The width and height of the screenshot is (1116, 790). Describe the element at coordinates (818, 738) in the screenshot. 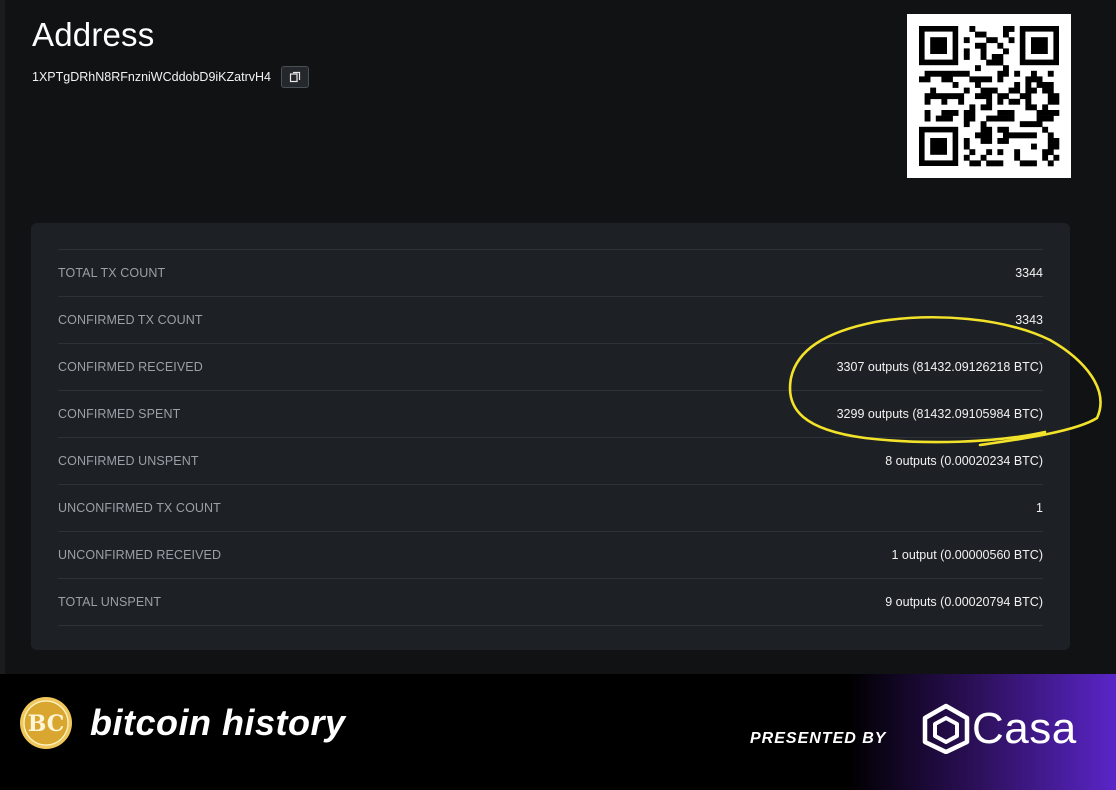

I see `presented-by-label: PRESENTED BY` at that location.